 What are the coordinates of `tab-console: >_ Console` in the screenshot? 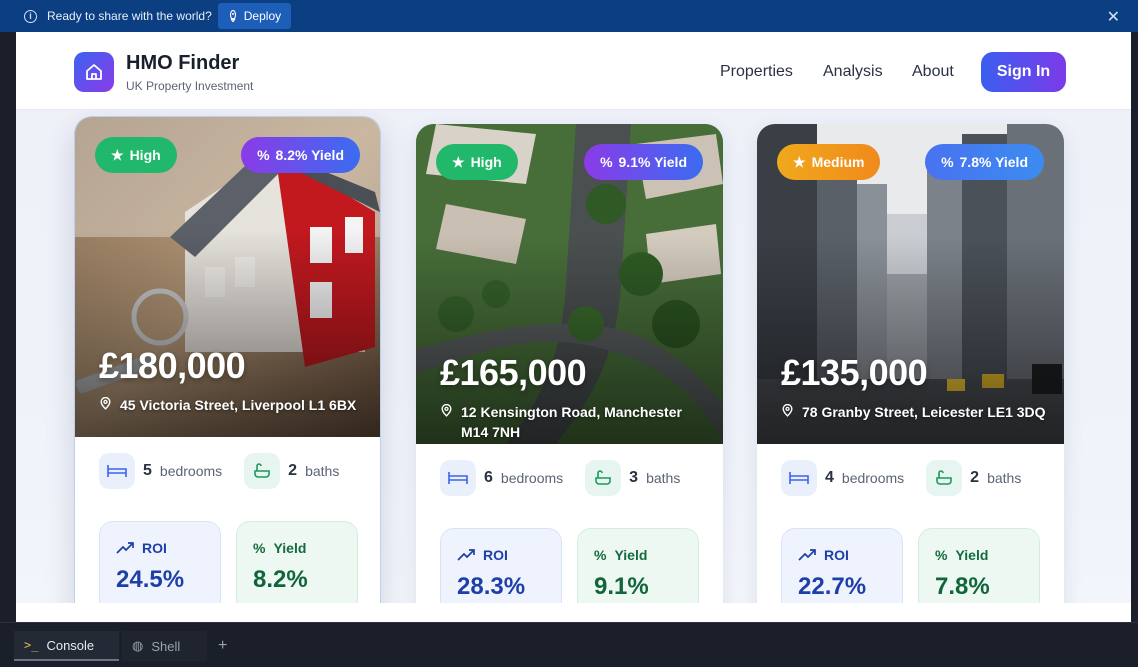 It's located at (66, 646).